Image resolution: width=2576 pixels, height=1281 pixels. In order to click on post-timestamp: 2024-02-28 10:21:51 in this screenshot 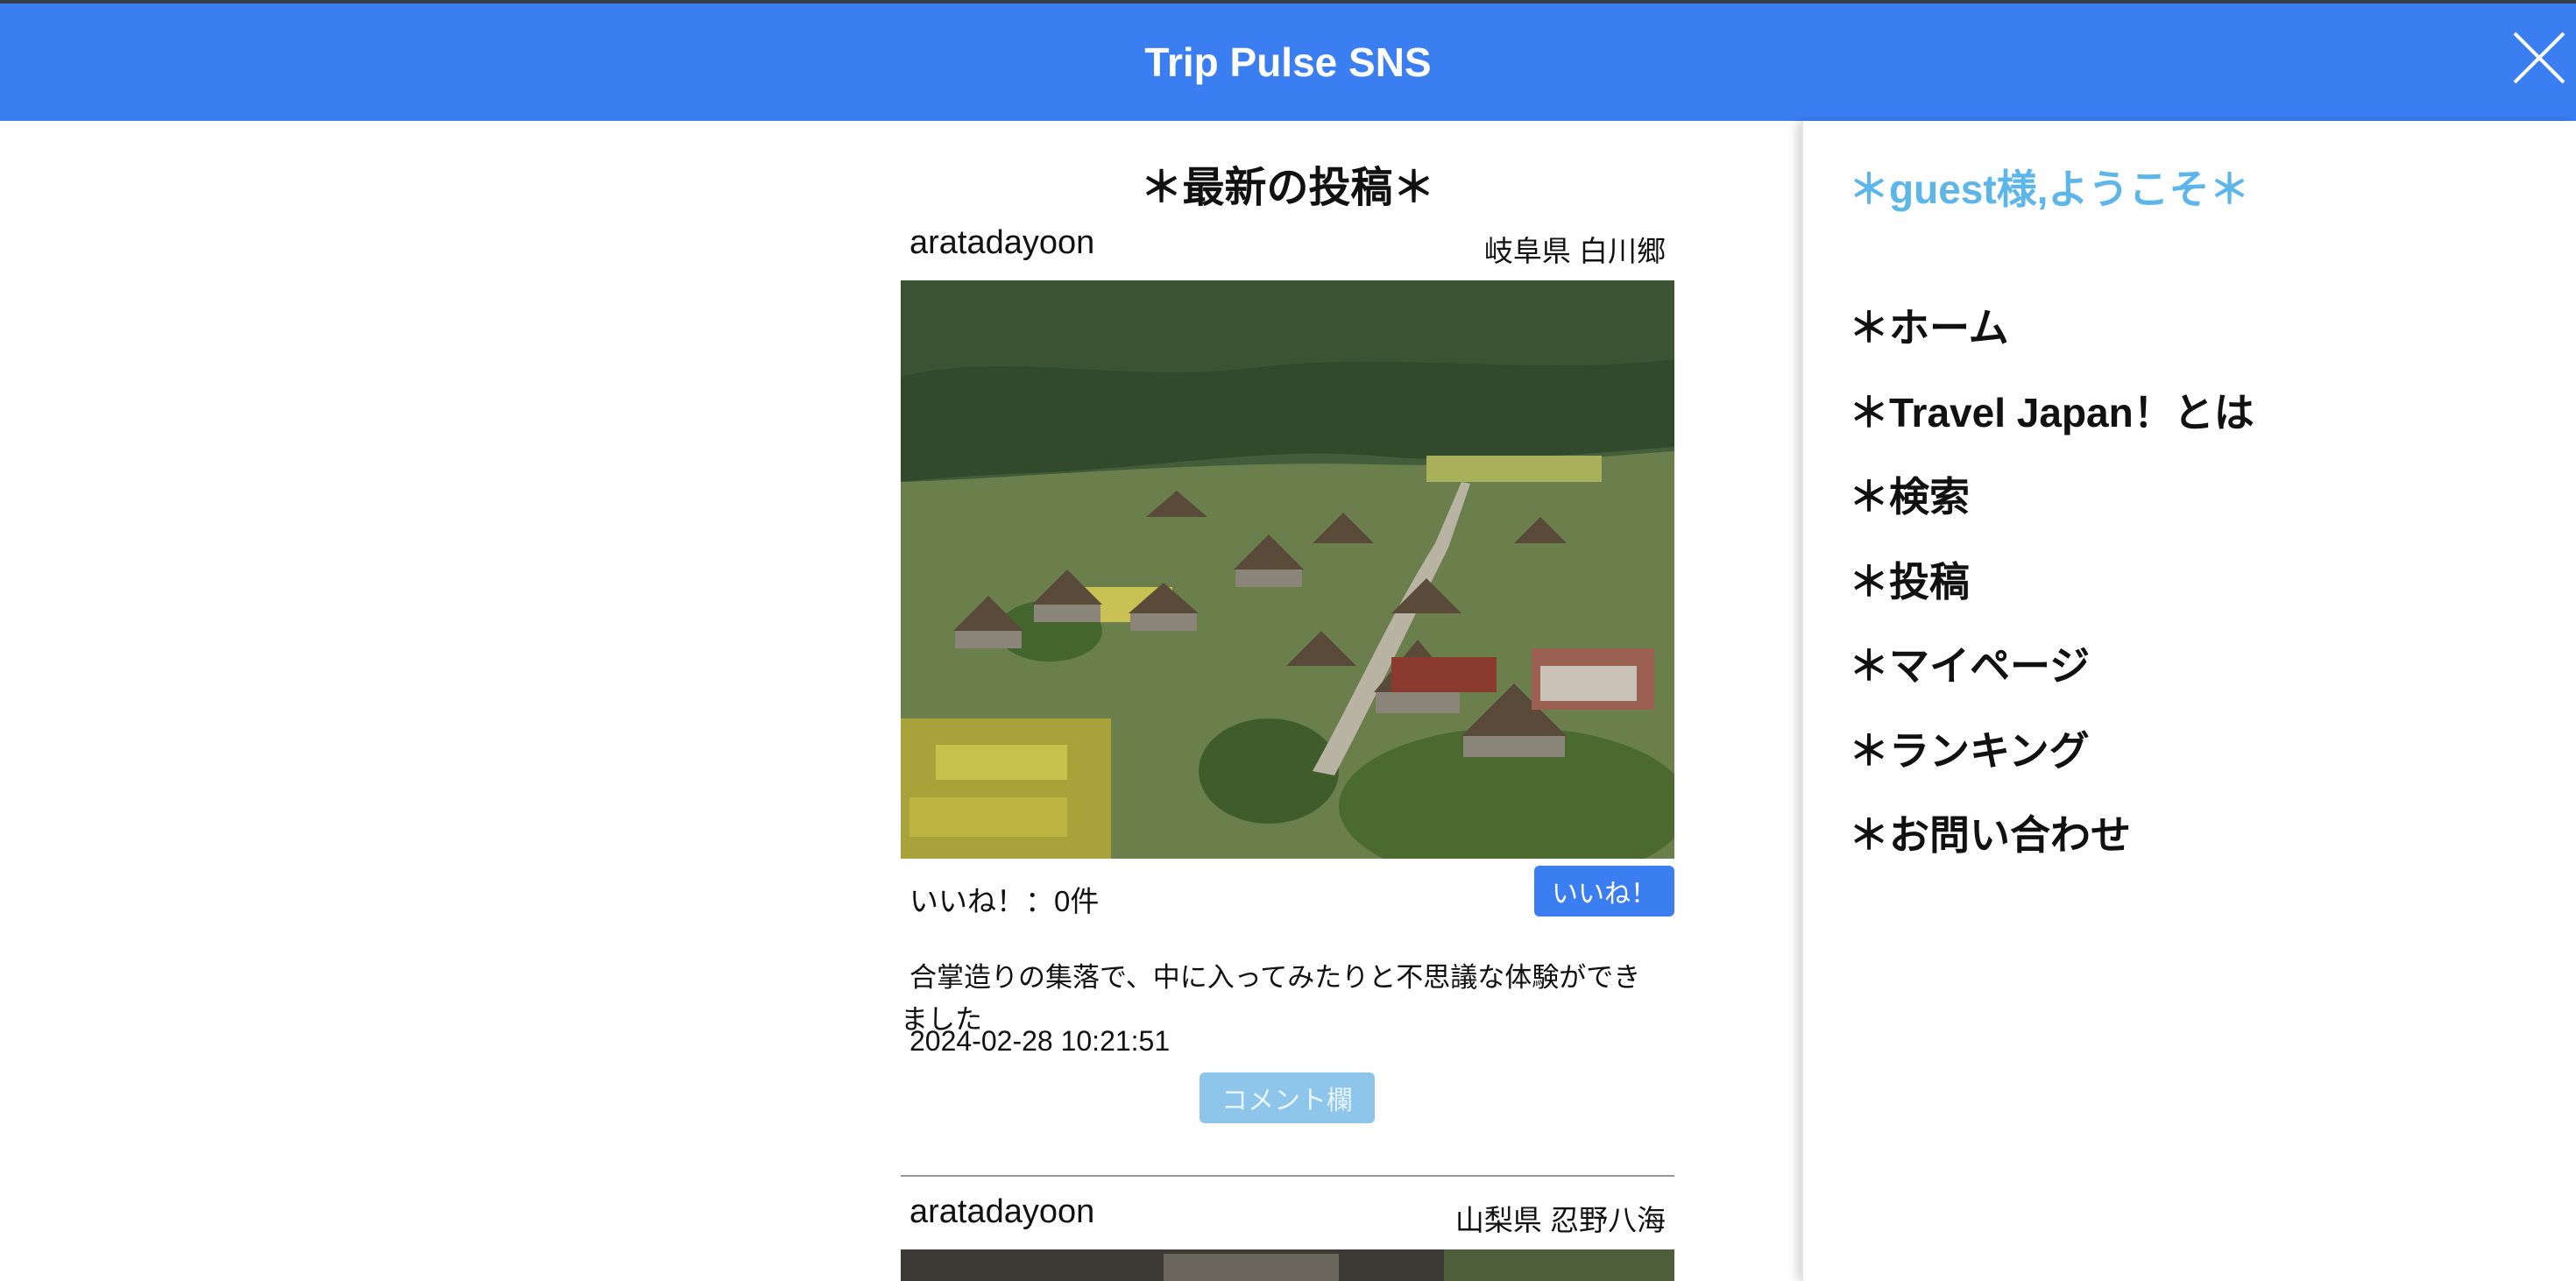, I will do `click(1040, 1041)`.